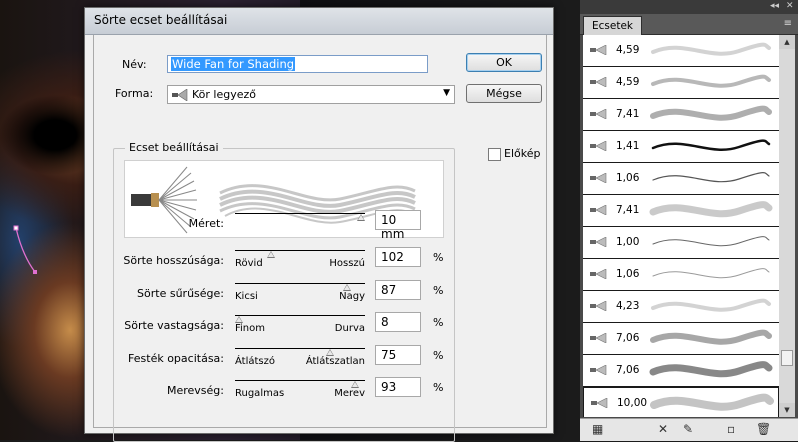  I want to click on slider-max-label: Merev, so click(349, 393).